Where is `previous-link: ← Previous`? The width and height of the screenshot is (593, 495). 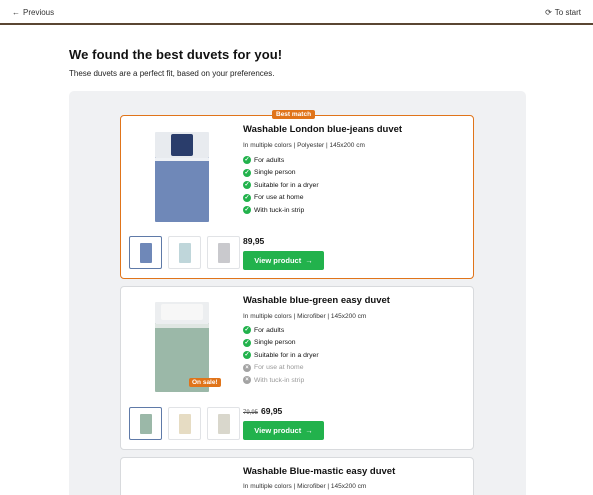
previous-link: ← Previous is located at coordinates (33, 12).